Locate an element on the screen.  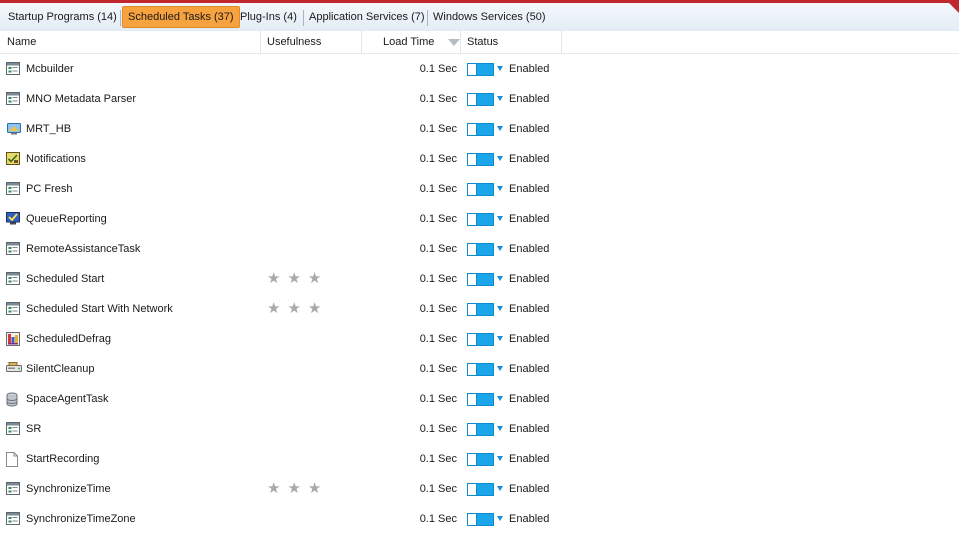
tab-startup-programs: Startup Programs (14) is located at coordinates (62, 17).